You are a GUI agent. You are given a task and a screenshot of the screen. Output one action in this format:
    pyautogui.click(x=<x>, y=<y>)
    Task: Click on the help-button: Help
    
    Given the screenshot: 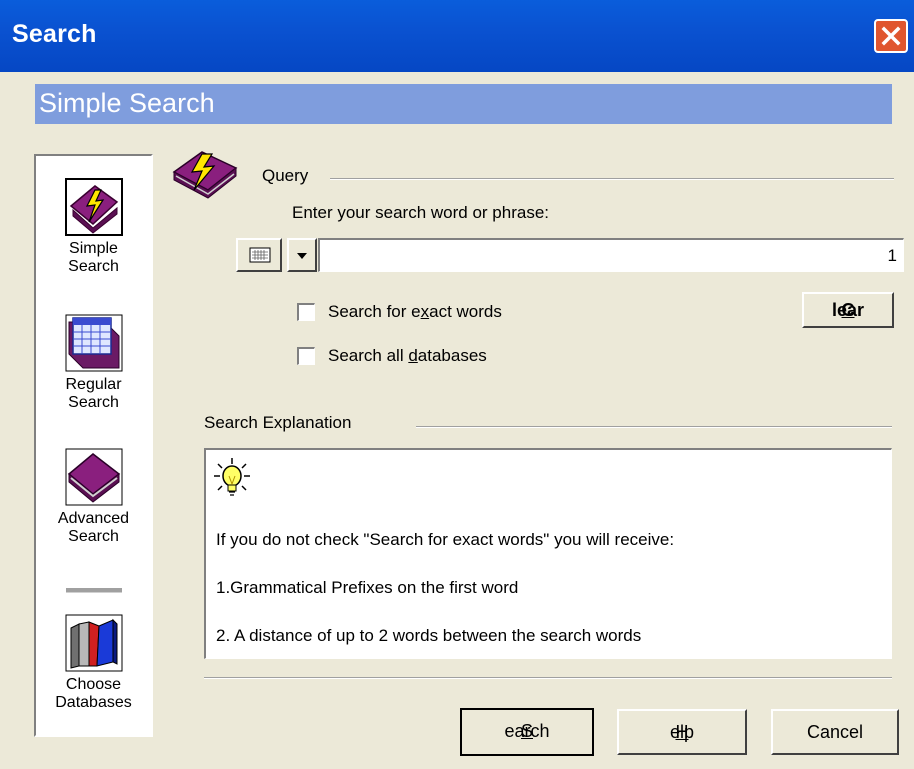 What is the action you would take?
    pyautogui.click(x=682, y=732)
    